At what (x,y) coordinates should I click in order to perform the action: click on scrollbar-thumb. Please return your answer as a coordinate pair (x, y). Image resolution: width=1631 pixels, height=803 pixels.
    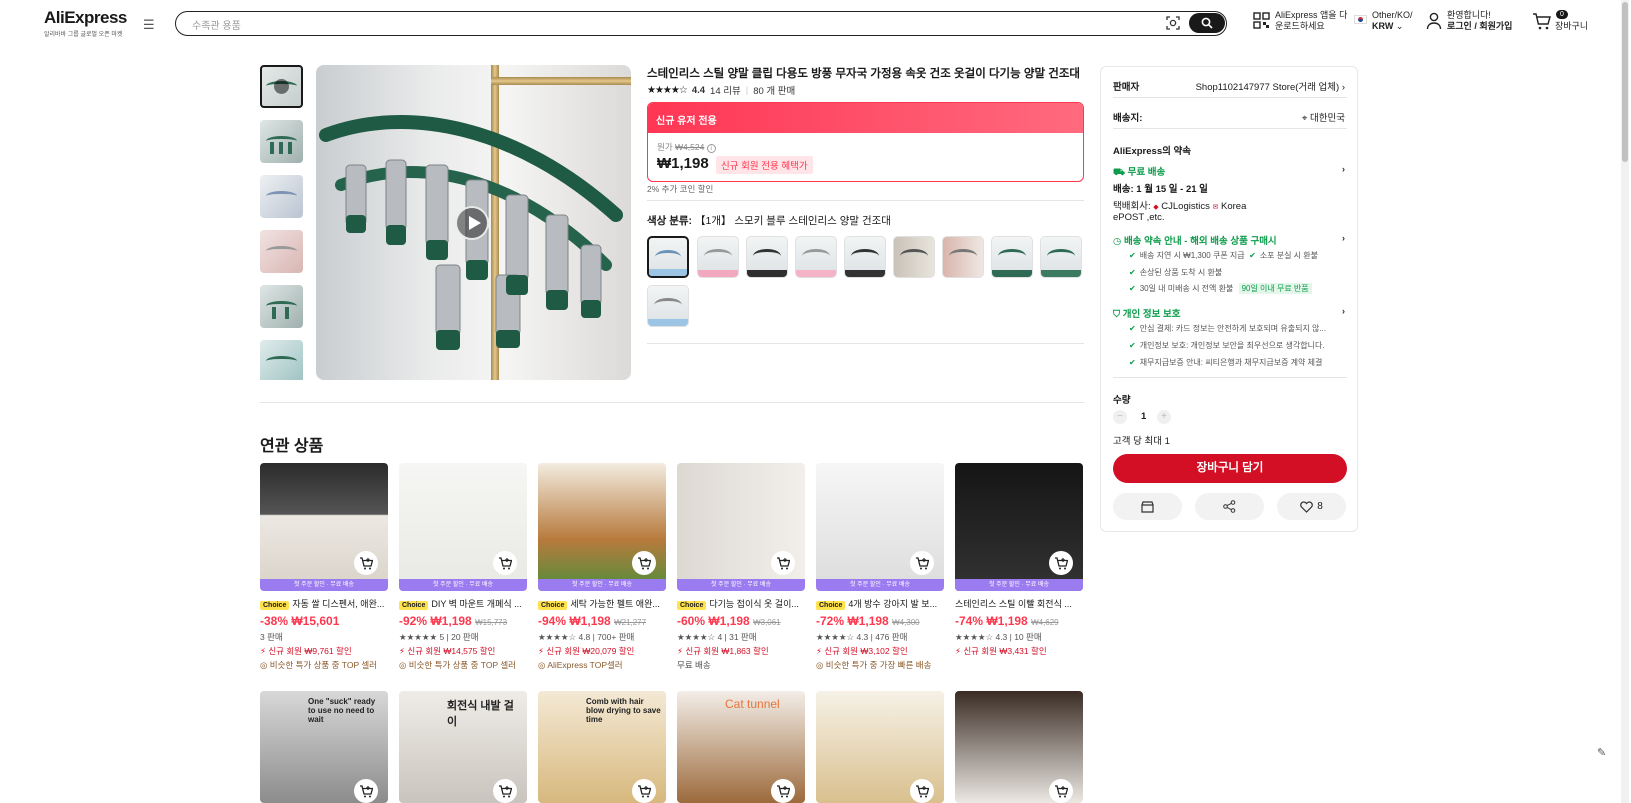
    Looking at the image, I should click on (1625, 82).